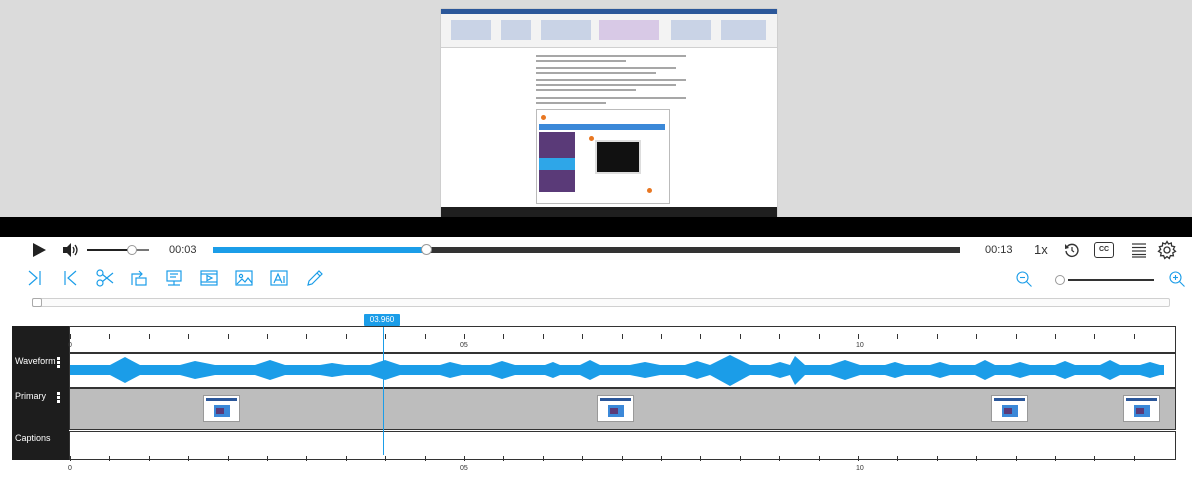  What do you see at coordinates (37, 302) in the screenshot?
I see `timeline-scrollbar-thumb` at bounding box center [37, 302].